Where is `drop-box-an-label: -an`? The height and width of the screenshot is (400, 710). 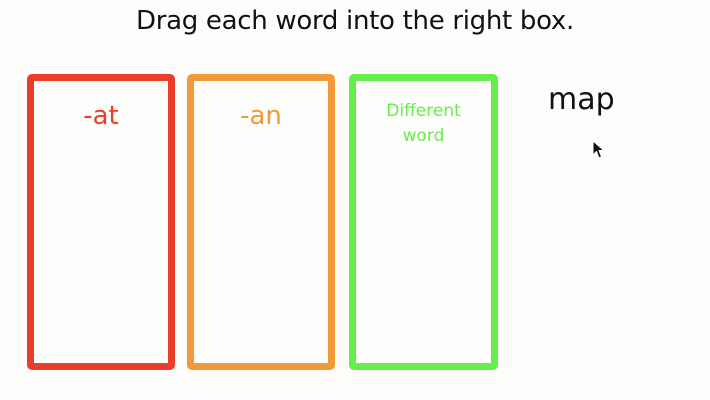 drop-box-an-label: -an is located at coordinates (261, 116).